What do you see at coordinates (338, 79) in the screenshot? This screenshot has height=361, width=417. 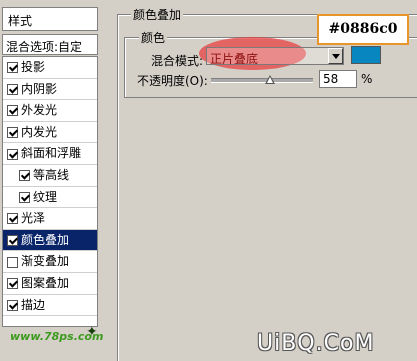 I see `opacity-input: 58` at bounding box center [338, 79].